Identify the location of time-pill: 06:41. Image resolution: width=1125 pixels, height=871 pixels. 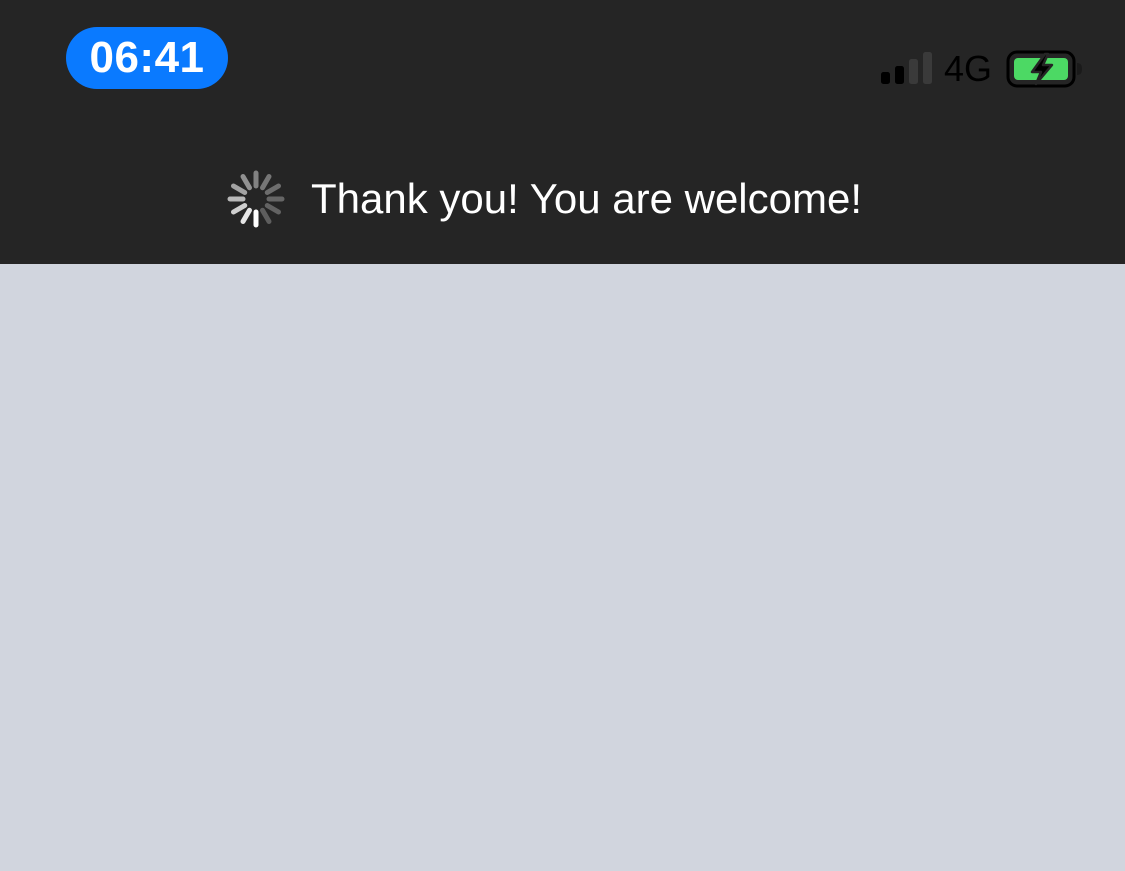
(147, 58).